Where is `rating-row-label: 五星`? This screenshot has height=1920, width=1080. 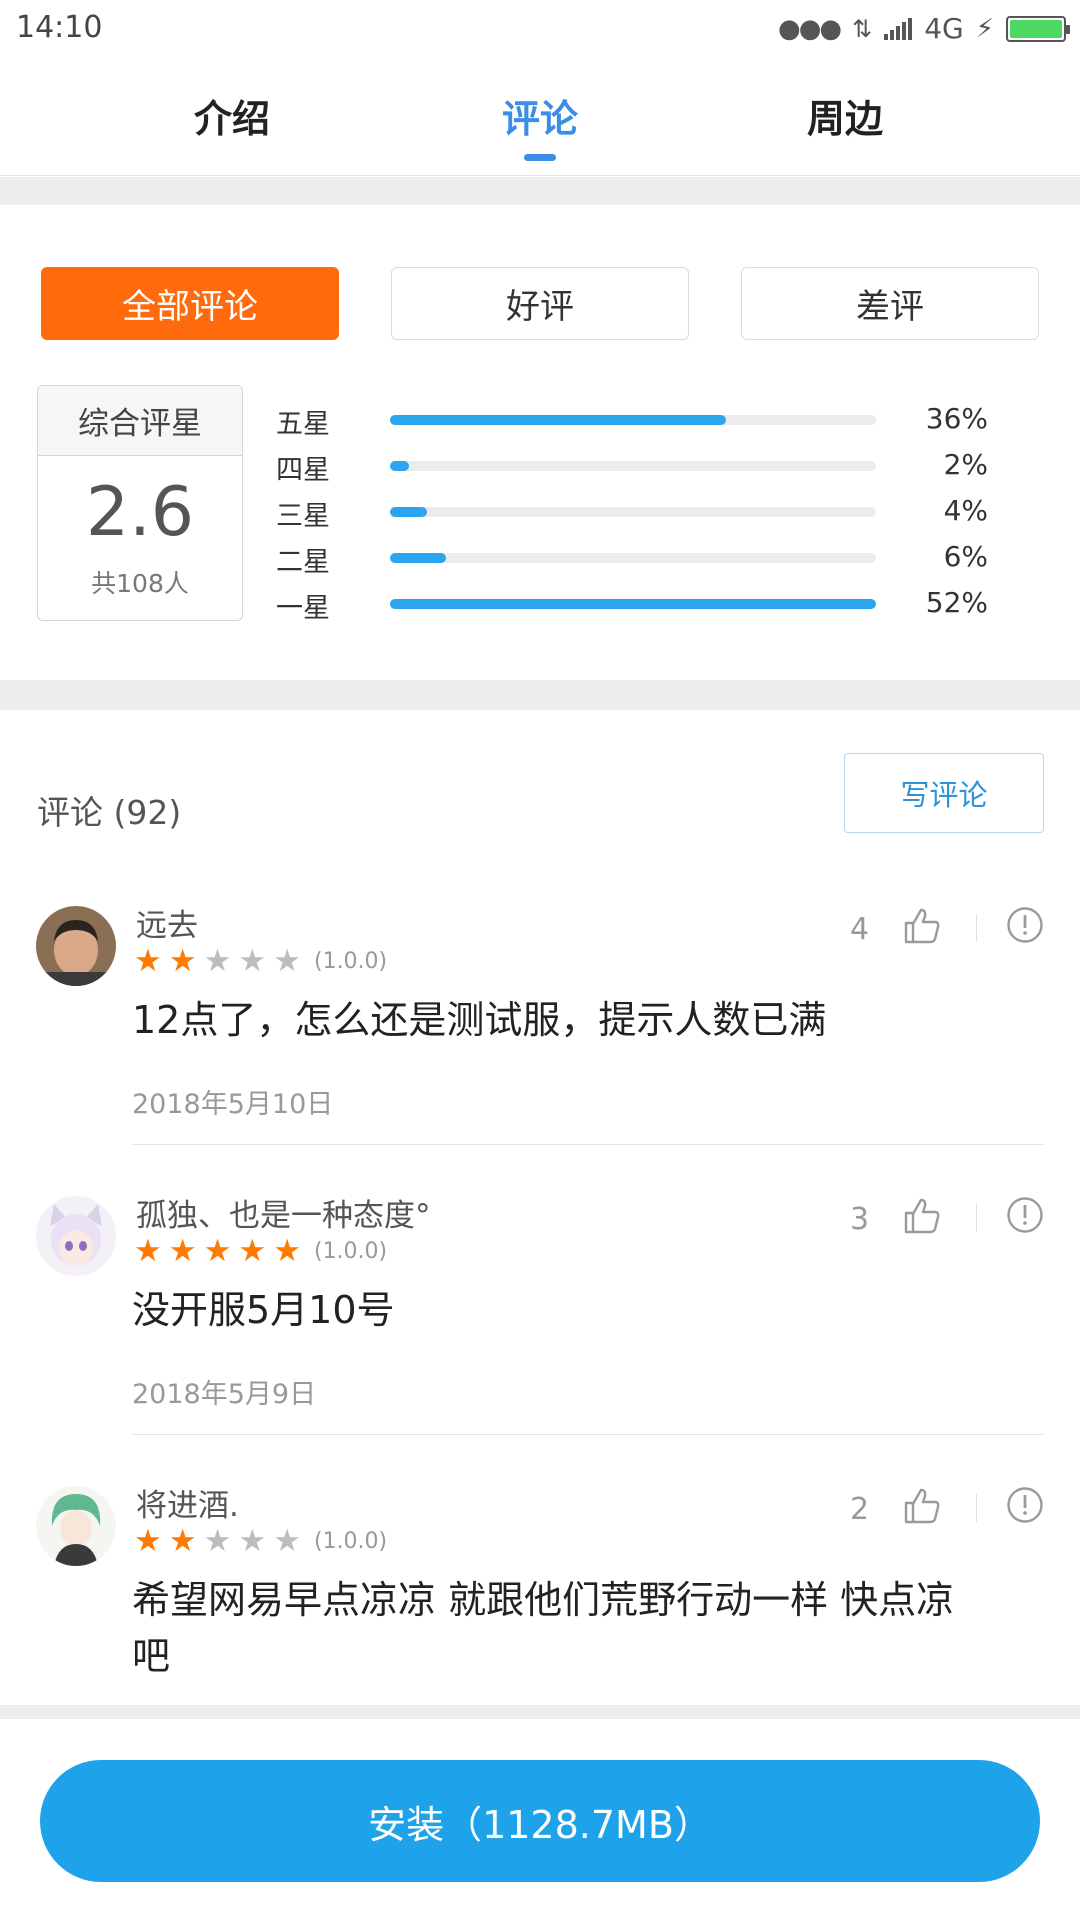 rating-row-label: 五星 is located at coordinates (303, 424).